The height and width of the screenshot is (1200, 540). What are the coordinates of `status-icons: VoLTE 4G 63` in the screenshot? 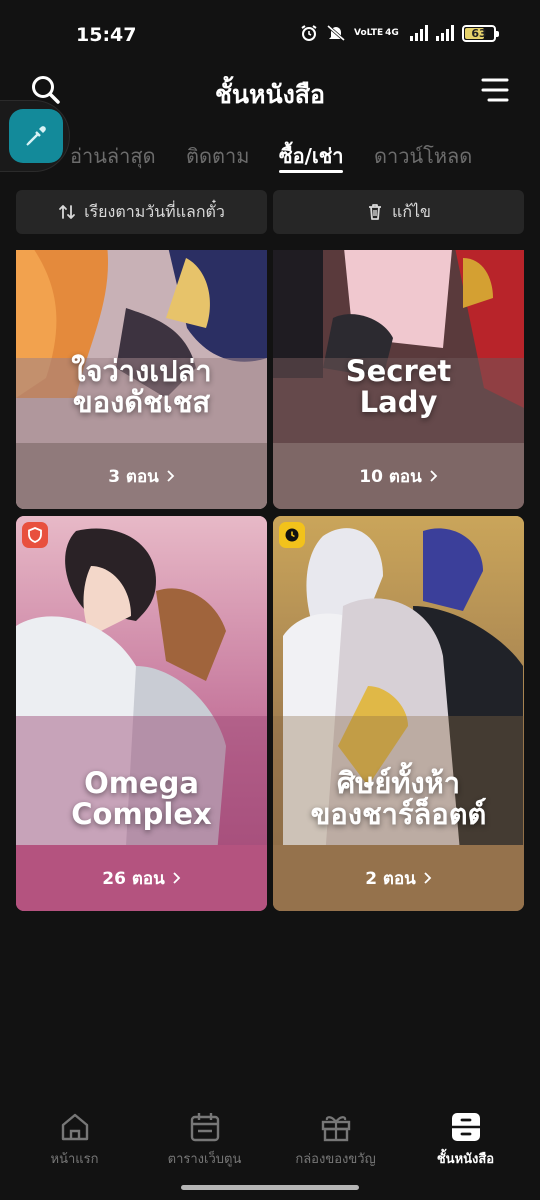 It's located at (399, 33).